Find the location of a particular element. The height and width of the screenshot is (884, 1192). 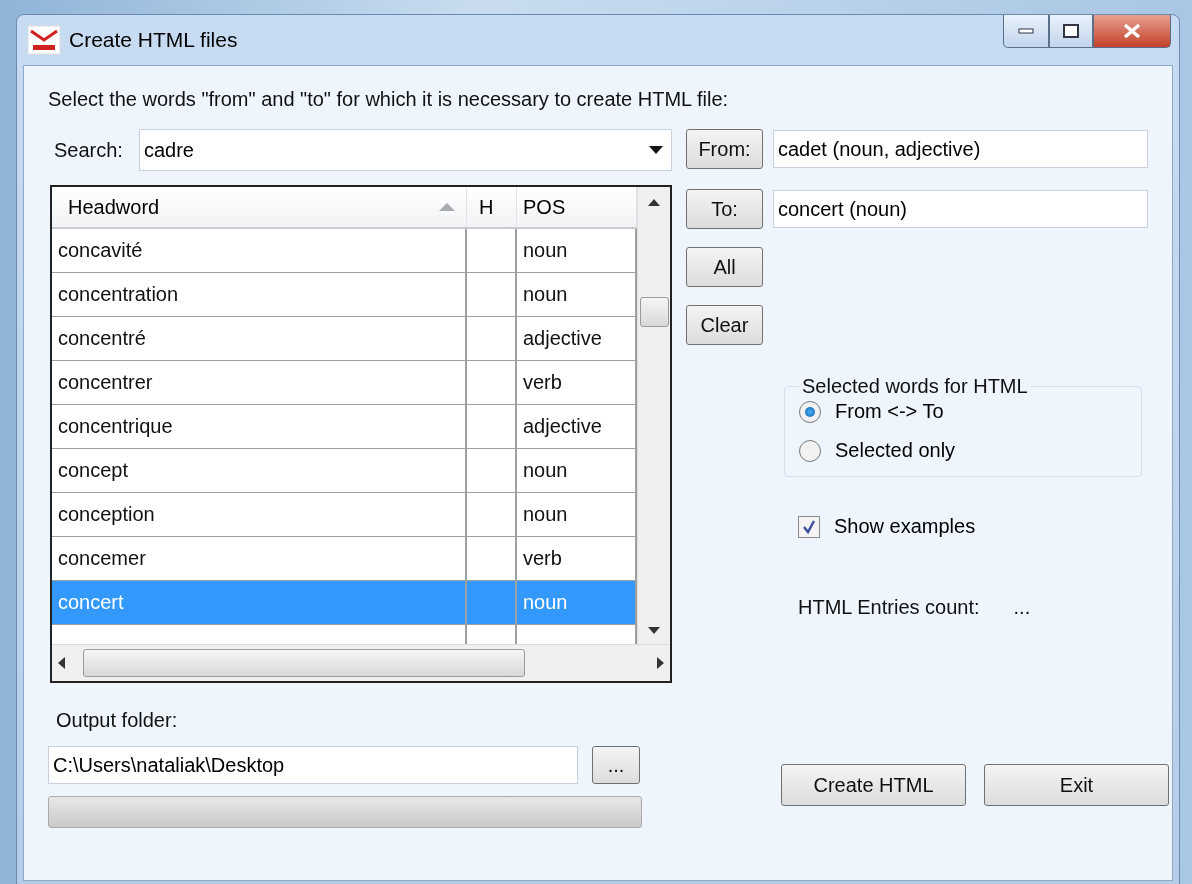

close-button is located at coordinates (1132, 31).